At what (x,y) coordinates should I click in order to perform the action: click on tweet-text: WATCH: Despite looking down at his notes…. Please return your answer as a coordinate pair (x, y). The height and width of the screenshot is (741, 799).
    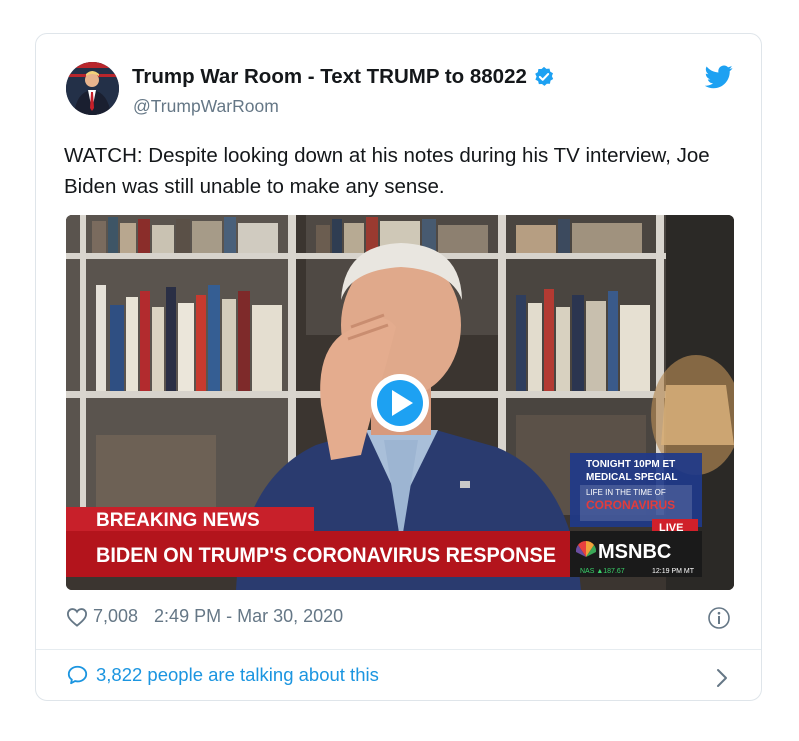
    Looking at the image, I should click on (387, 171).